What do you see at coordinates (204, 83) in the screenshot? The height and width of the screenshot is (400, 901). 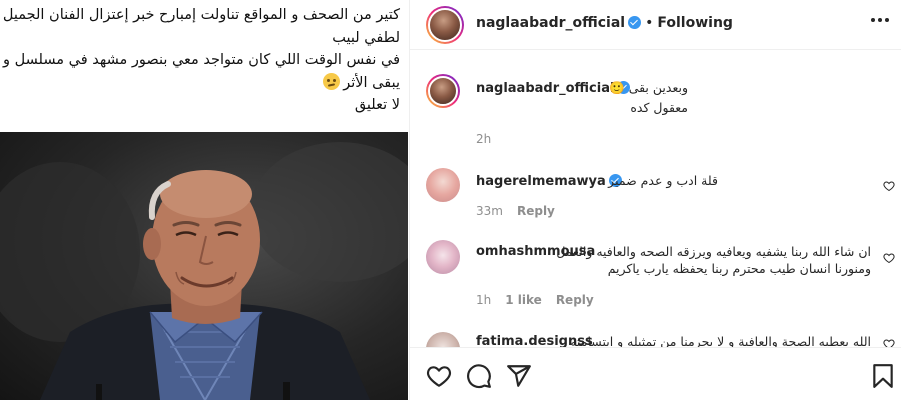 I see `caption-line-4: يبقى الأثر` at bounding box center [204, 83].